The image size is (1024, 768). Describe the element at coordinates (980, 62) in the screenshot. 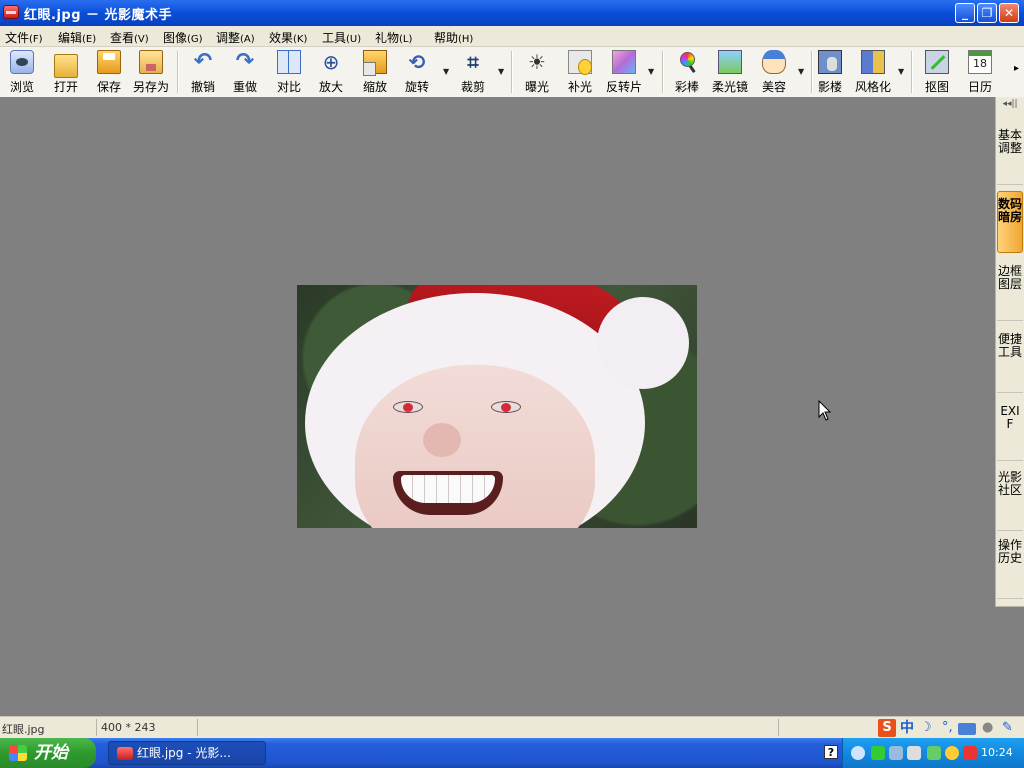

I see `calendar-icon: 18` at that location.